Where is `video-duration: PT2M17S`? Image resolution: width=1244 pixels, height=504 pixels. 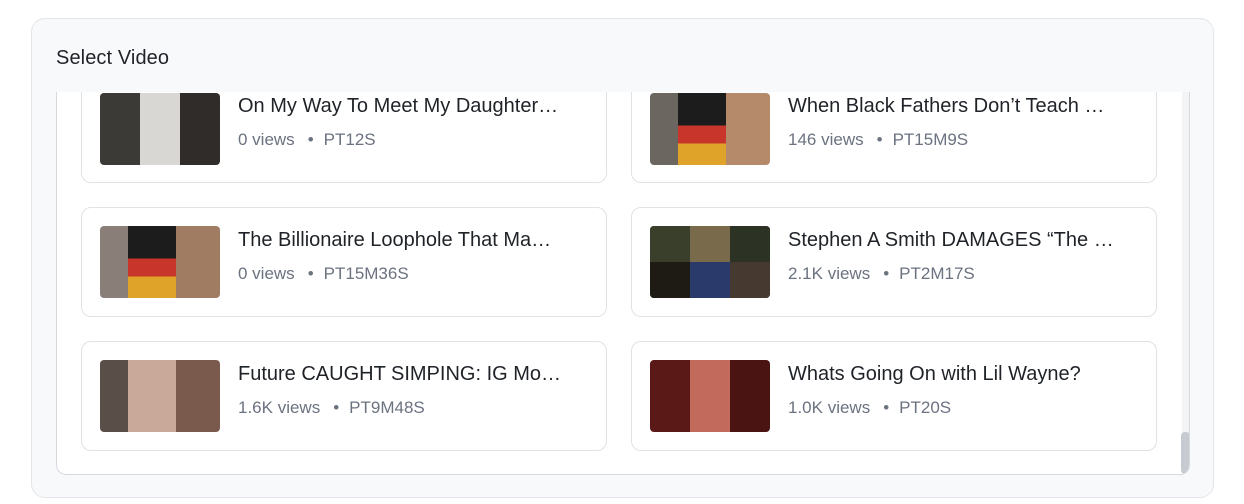 video-duration: PT2M17S is located at coordinates (937, 273).